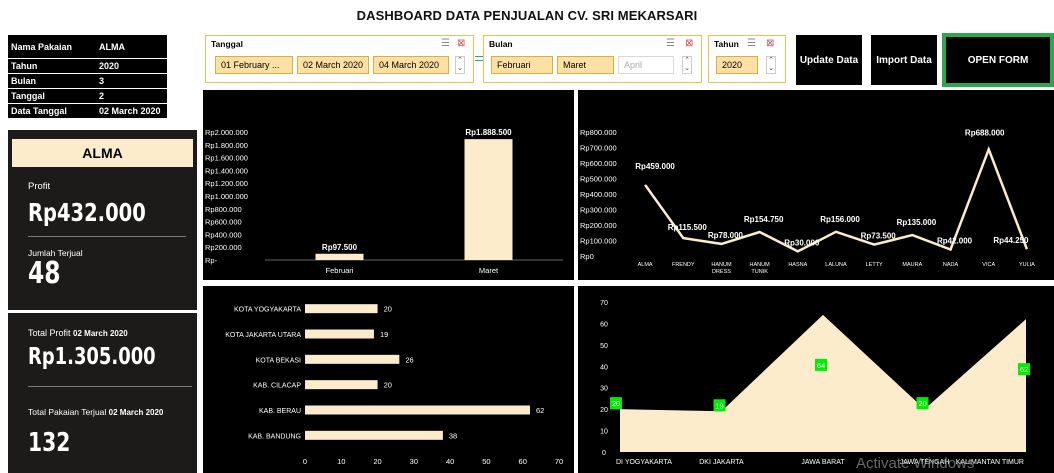 This screenshot has height=473, width=1054. What do you see at coordinates (955, 240) in the screenshot?
I see `data-label: Rp42.000` at bounding box center [955, 240].